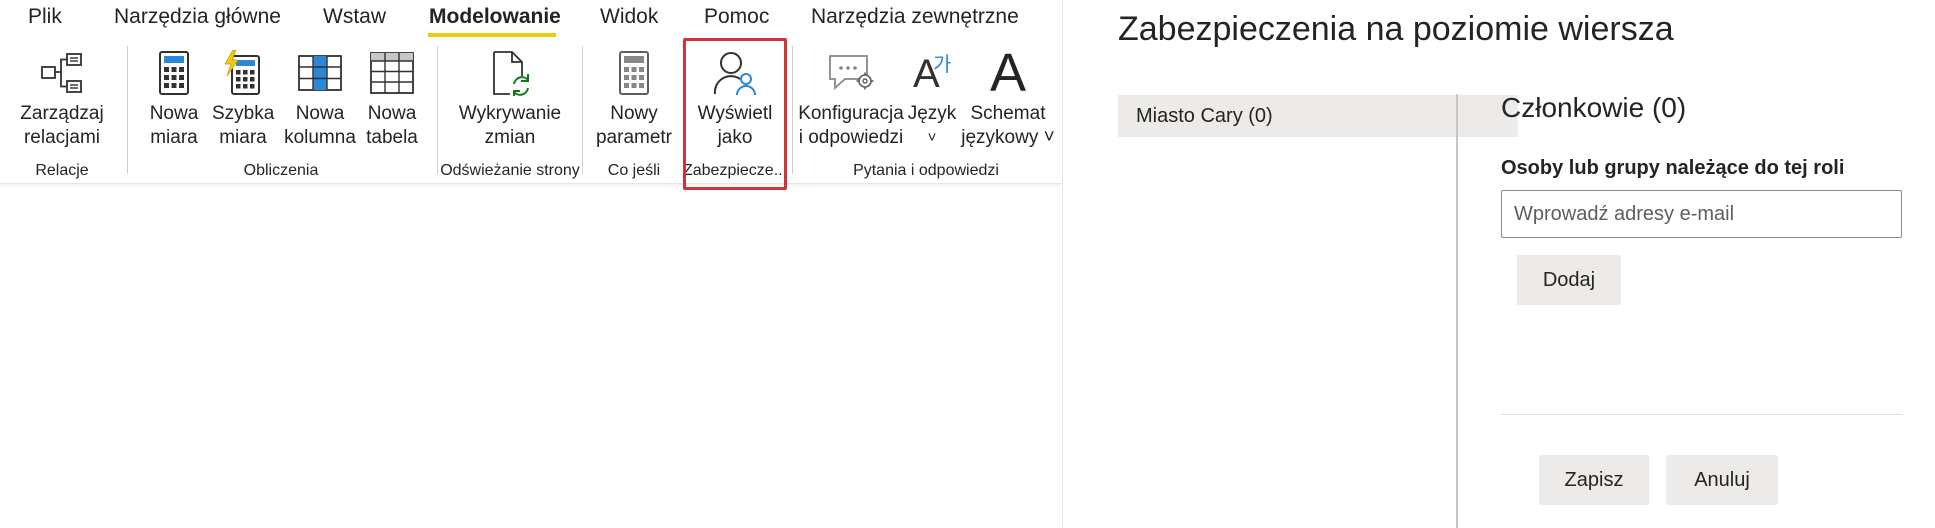 This screenshot has width=1935, height=528. Describe the element at coordinates (915, 17) in the screenshot. I see `tab-narzedzia-zewnetrzne: Narzędzia zewnętrzne` at that location.